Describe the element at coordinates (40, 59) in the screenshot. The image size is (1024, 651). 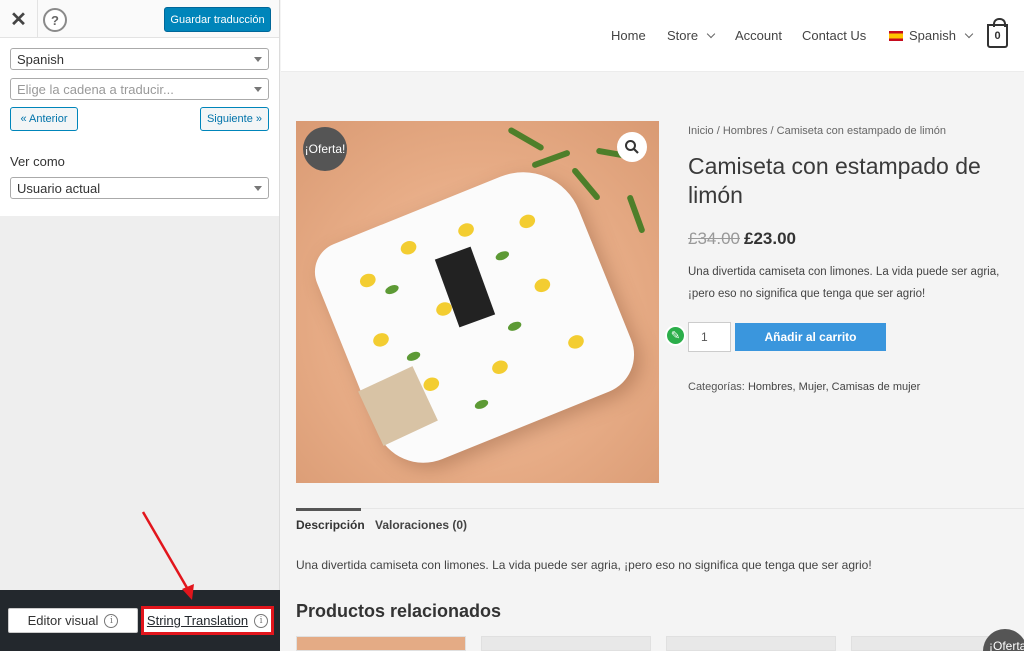
I see `language-select-value: Spanish` at that location.